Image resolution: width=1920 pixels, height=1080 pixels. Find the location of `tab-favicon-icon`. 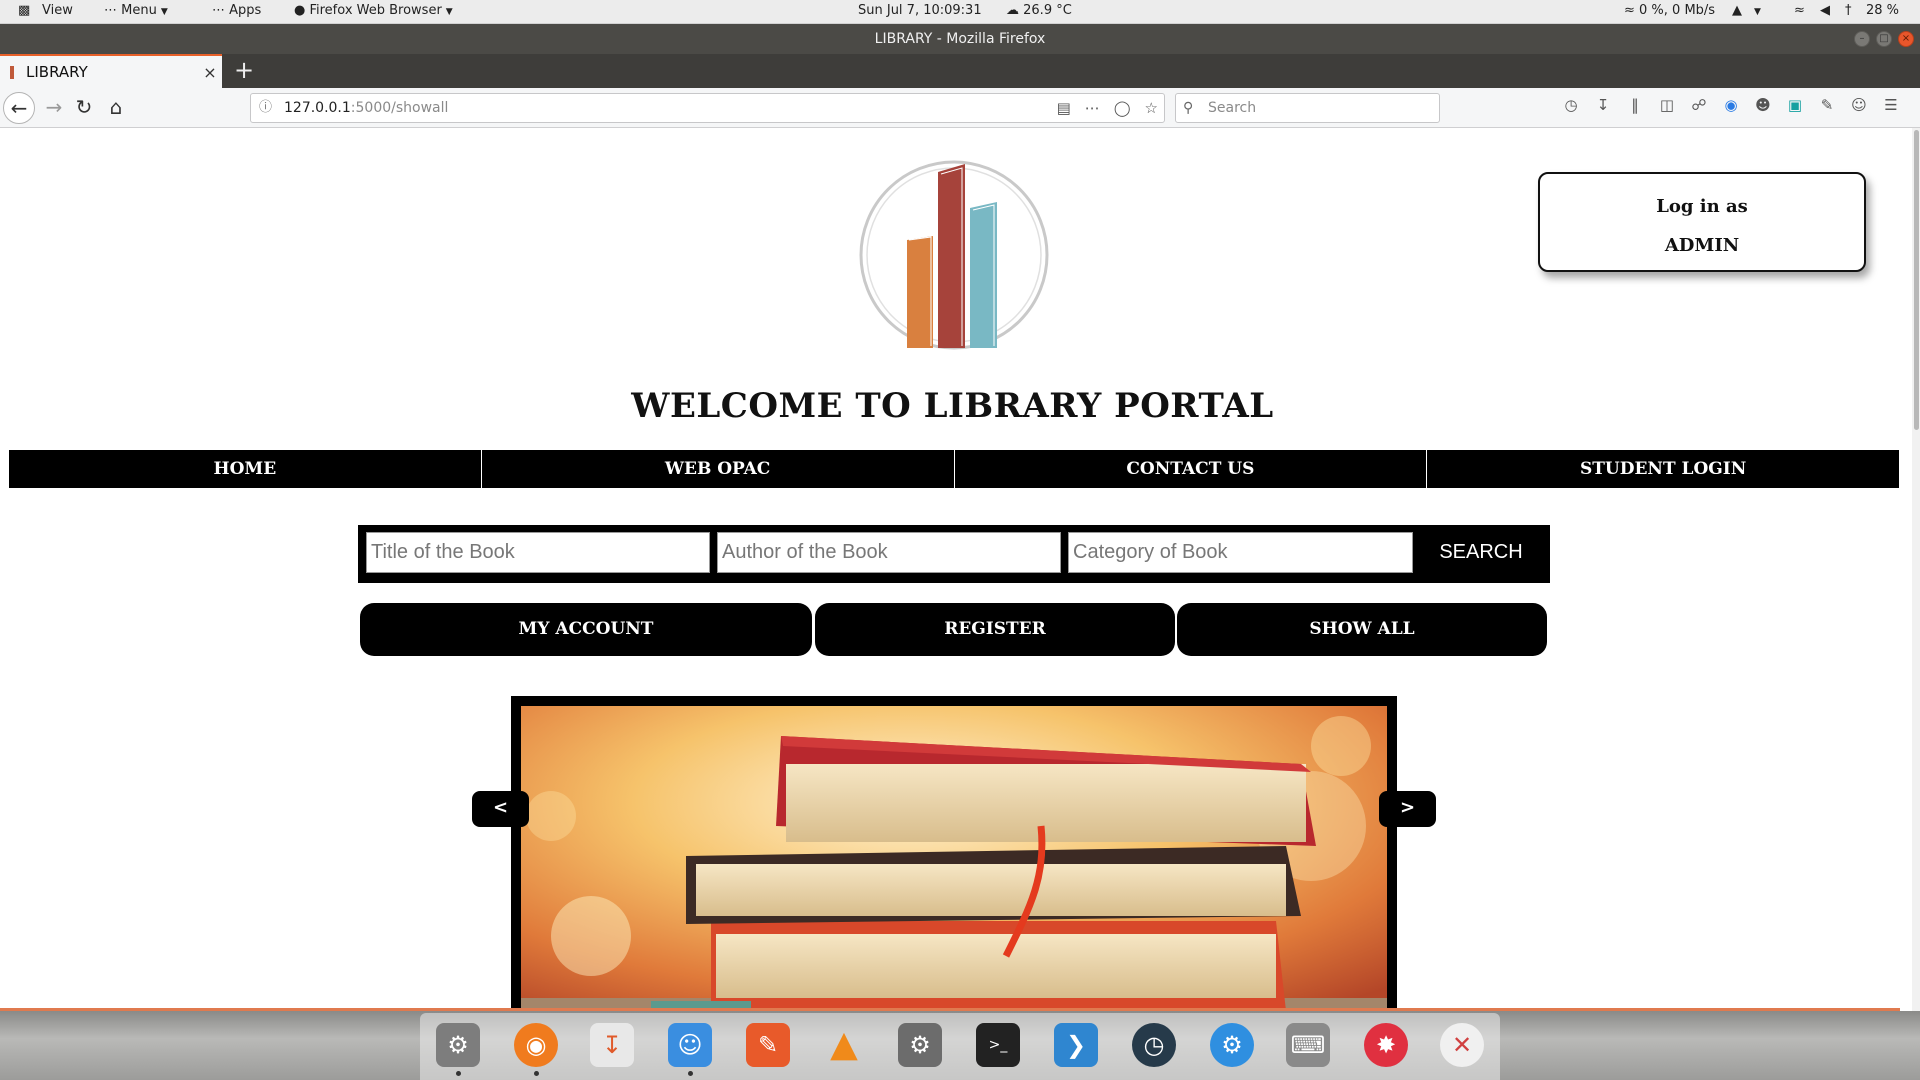

tab-favicon-icon is located at coordinates (12, 72).